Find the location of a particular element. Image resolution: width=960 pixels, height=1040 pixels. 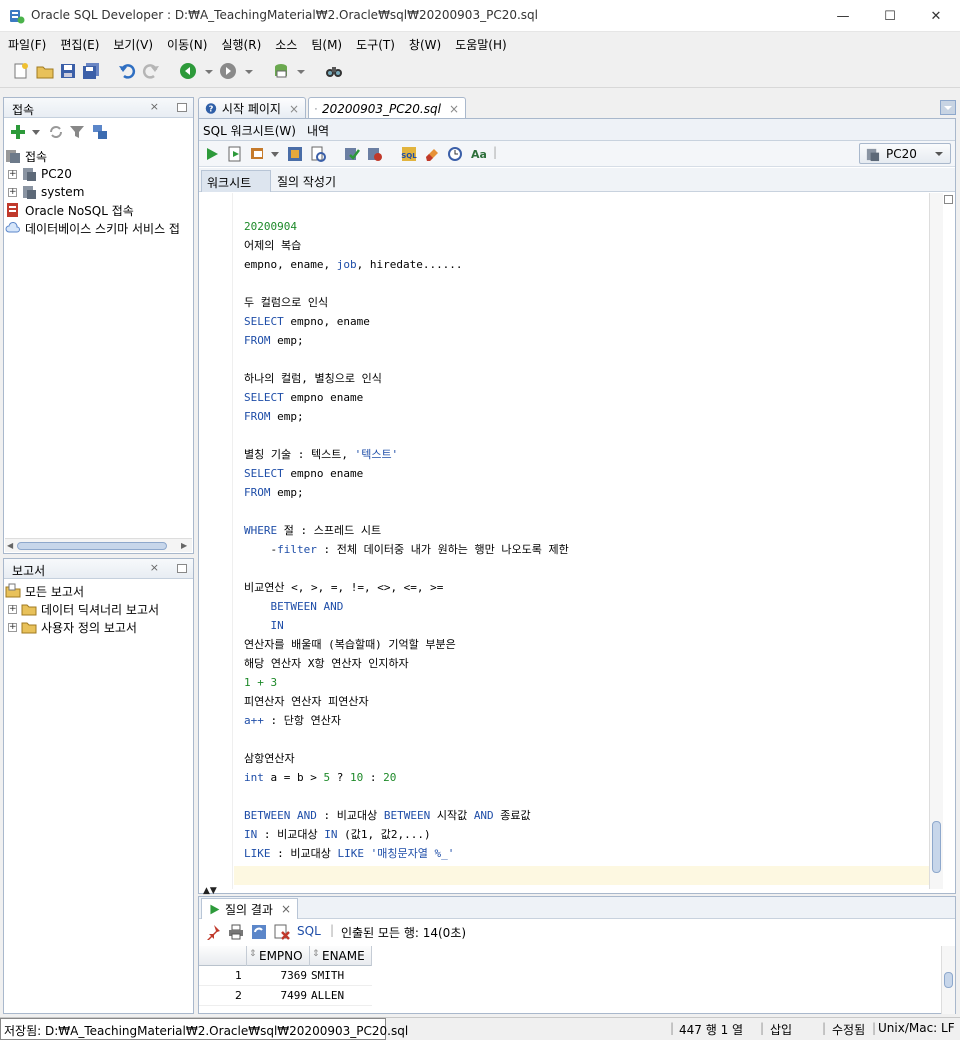

redo-icon is located at coordinates (151, 71).